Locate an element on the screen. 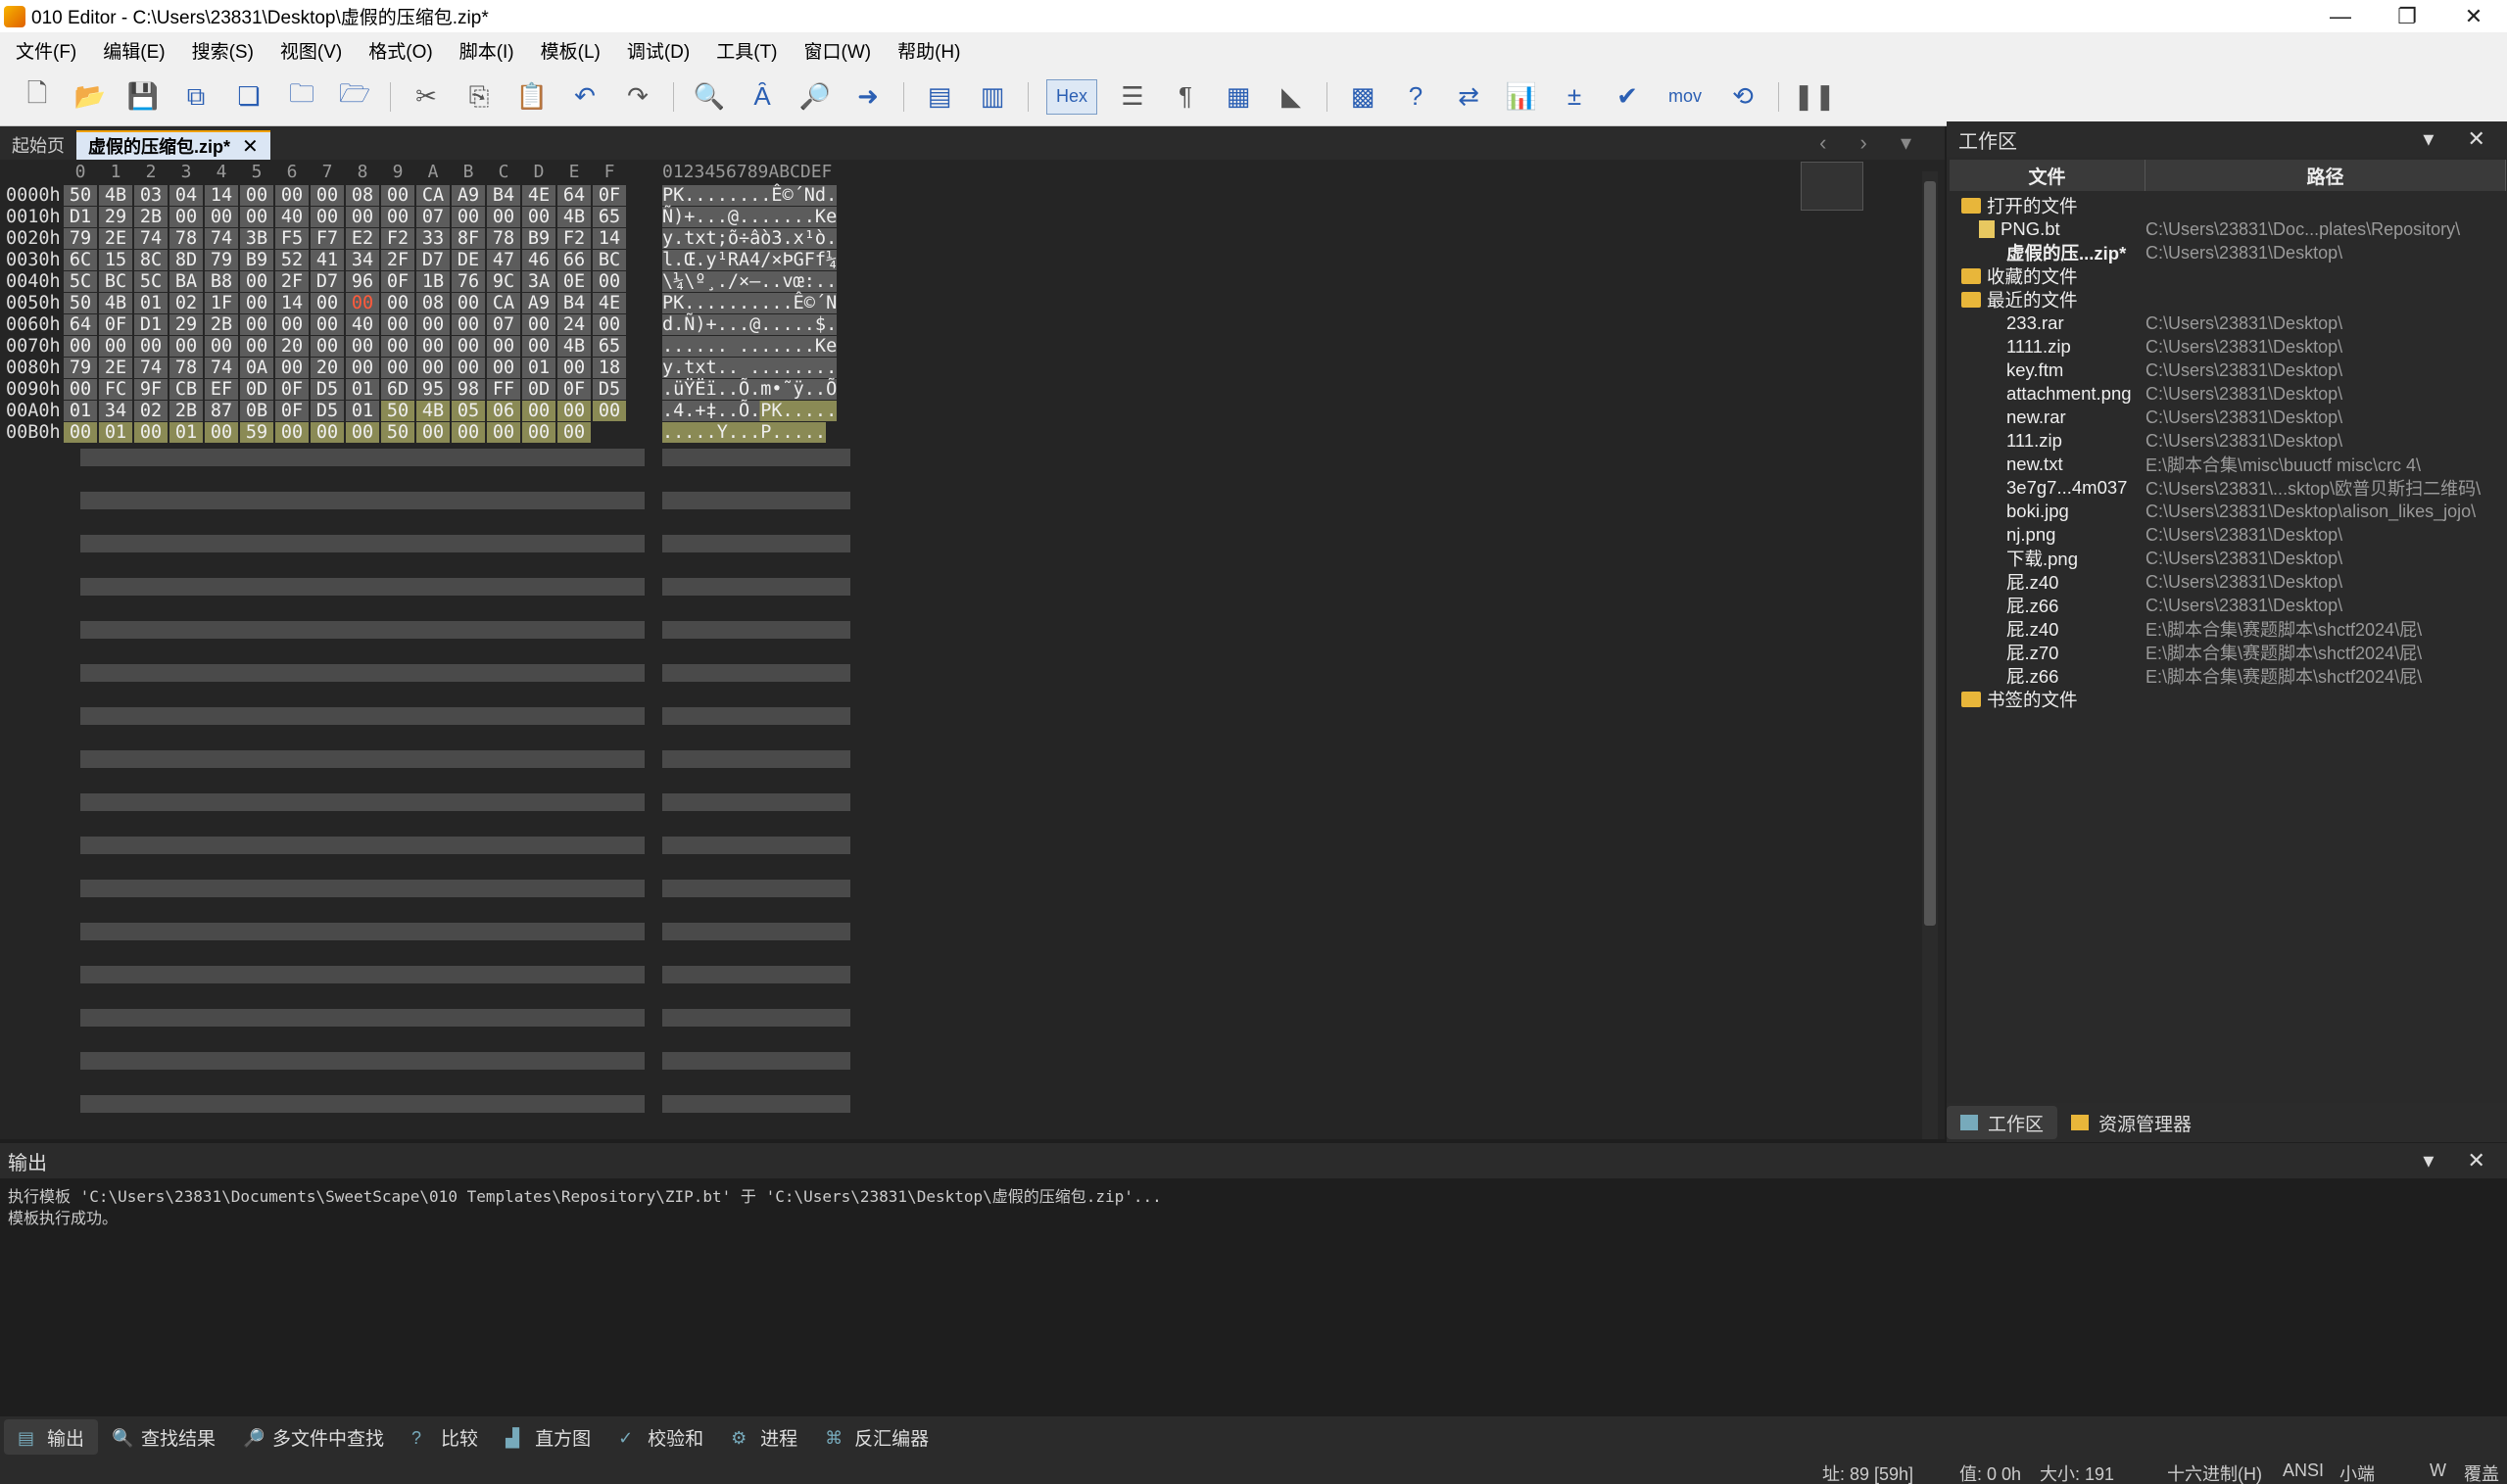 This screenshot has height=1484, width=2507. hex-byte: 14 is located at coordinates (222, 195).